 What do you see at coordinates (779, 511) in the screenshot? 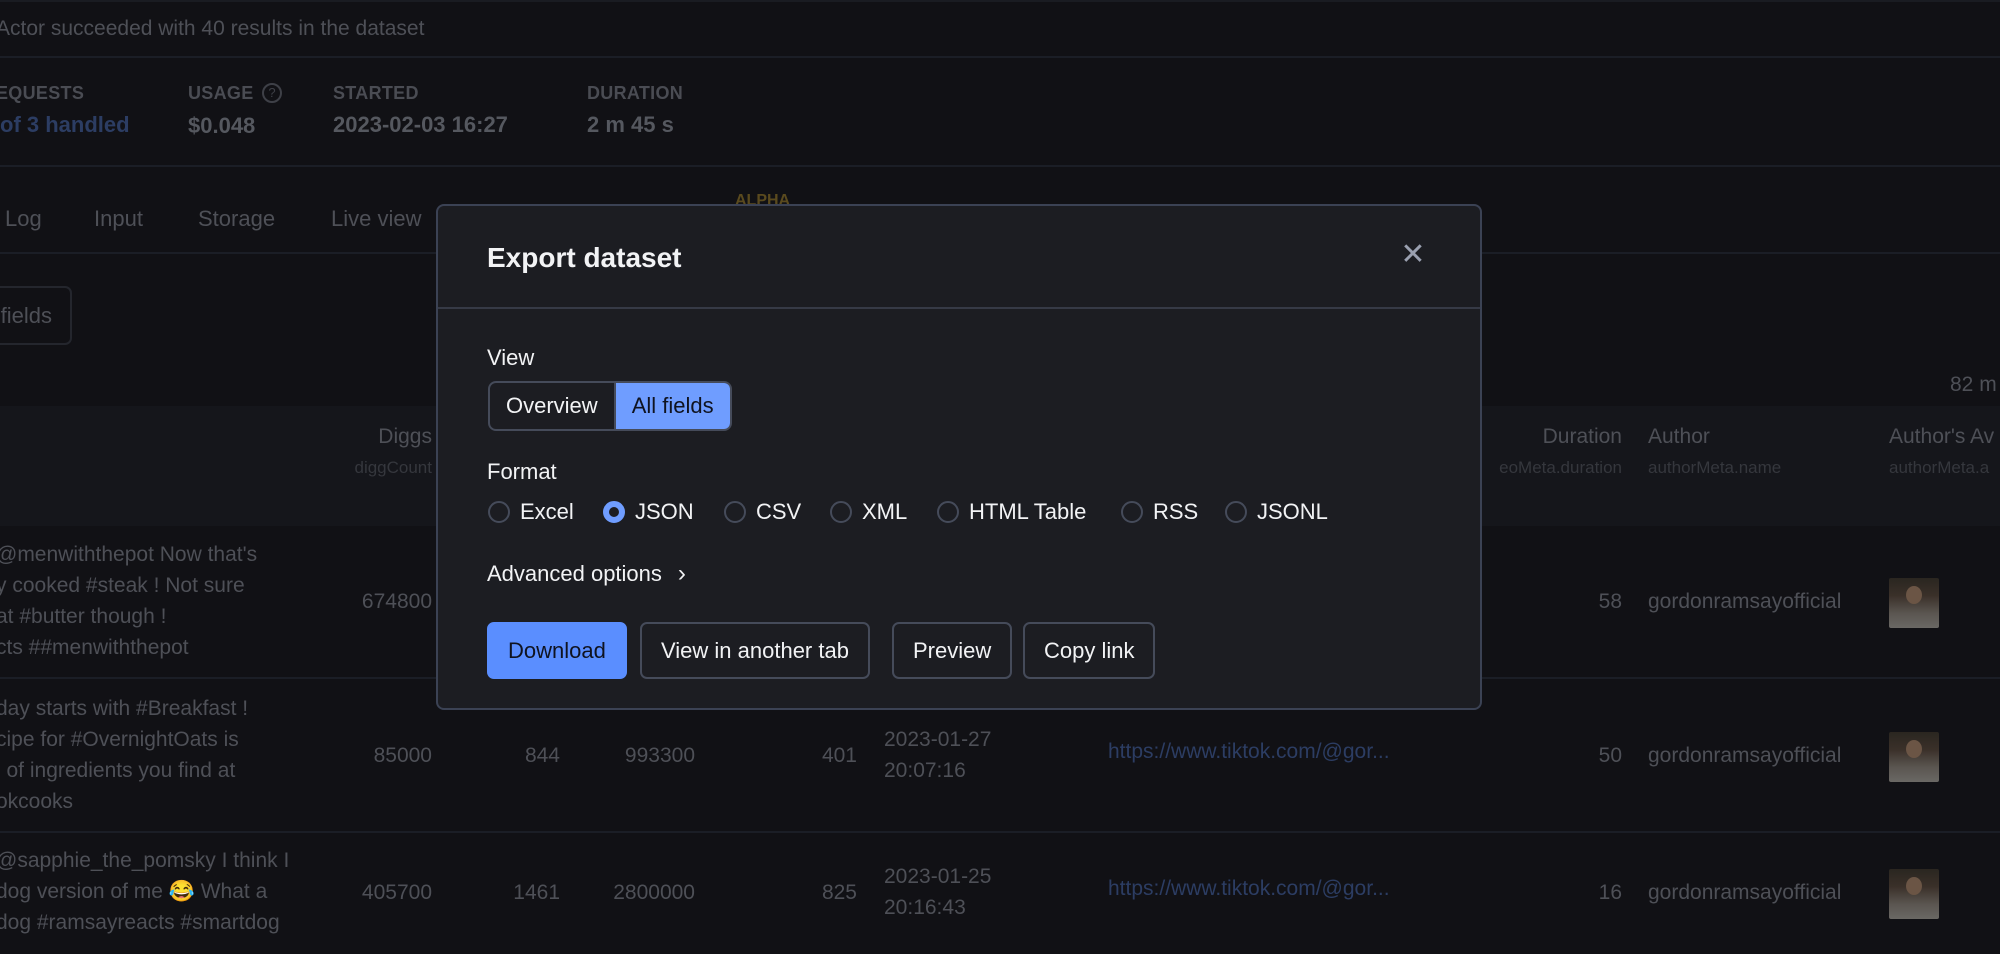
I see `radio-label: CSV` at bounding box center [779, 511].